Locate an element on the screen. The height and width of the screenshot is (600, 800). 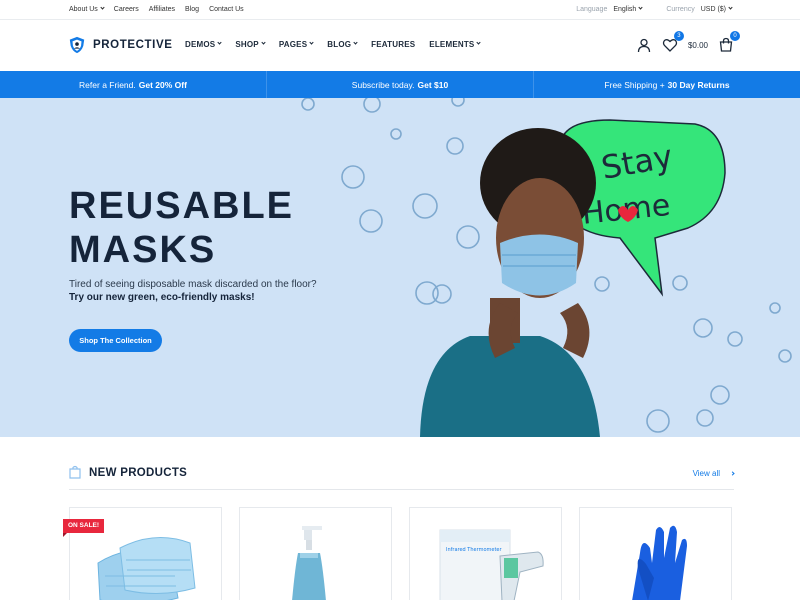
promo-subscribe: Subscribe today. Get $10 is located at coordinates (400, 84).